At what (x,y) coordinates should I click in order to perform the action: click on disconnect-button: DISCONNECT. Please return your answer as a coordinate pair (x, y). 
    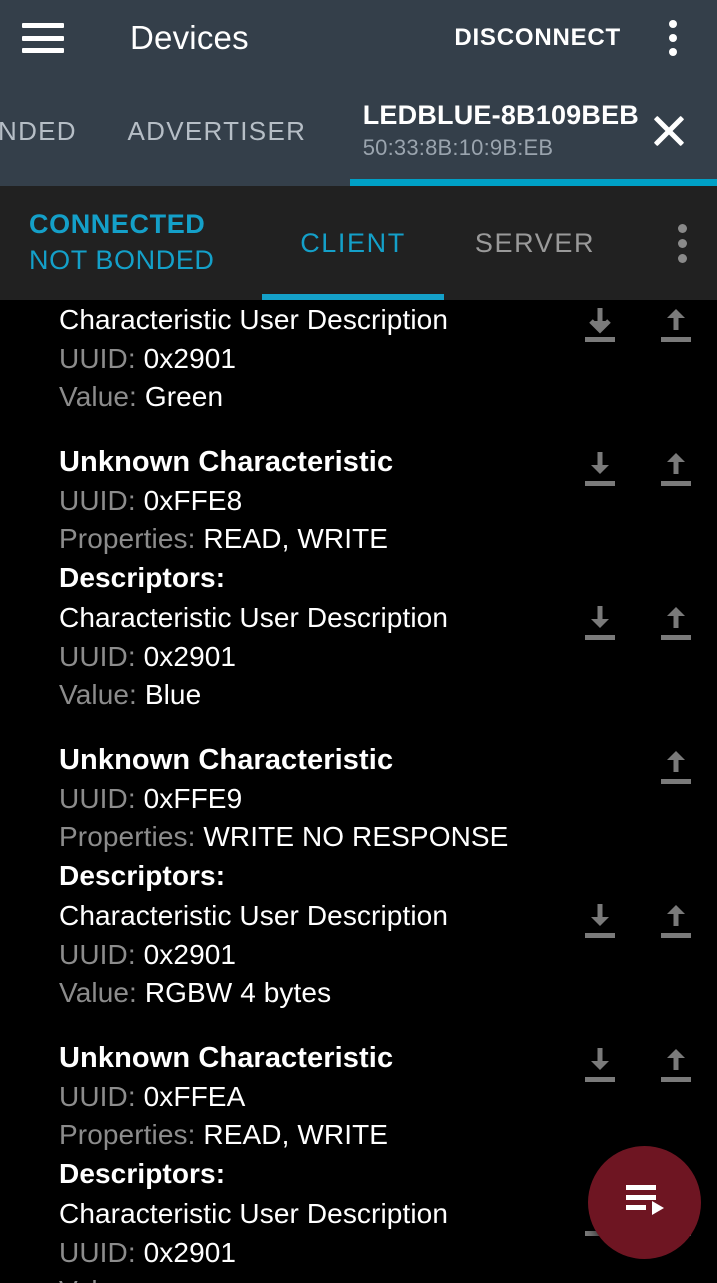
    Looking at the image, I should click on (537, 38).